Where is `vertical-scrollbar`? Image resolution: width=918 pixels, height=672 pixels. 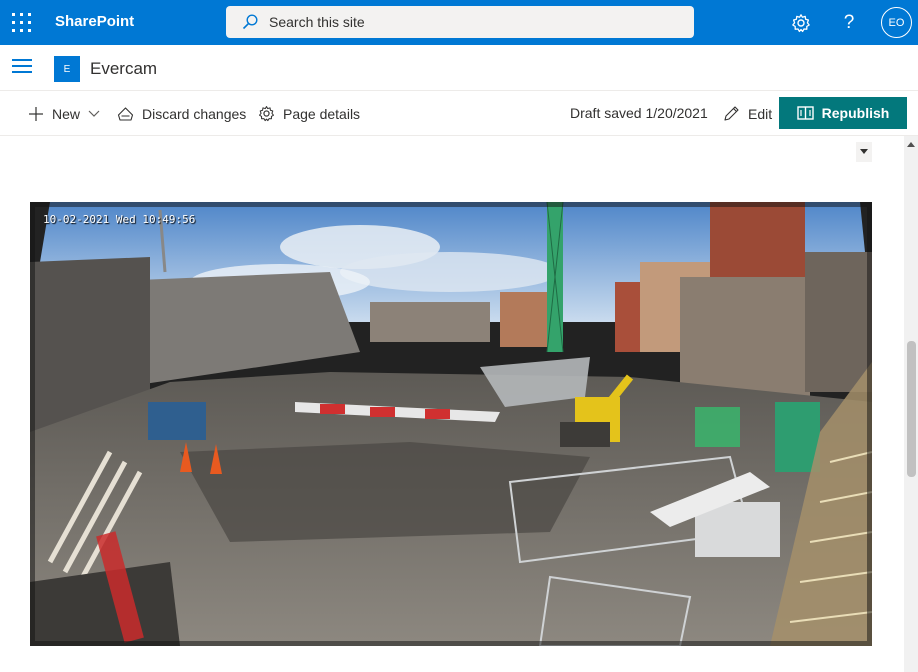 vertical-scrollbar is located at coordinates (911, 404).